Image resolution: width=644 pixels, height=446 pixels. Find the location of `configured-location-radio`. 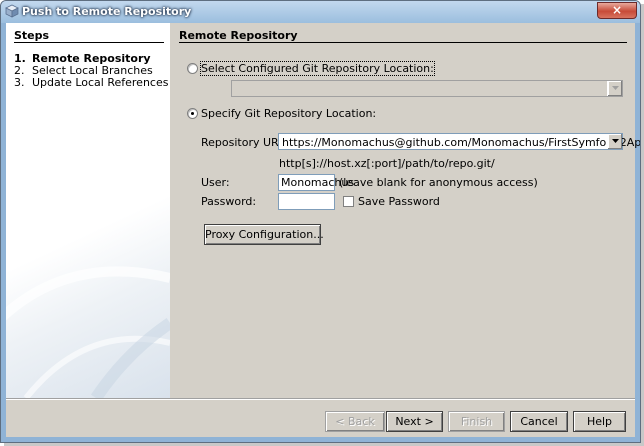

configured-location-radio is located at coordinates (192, 68).